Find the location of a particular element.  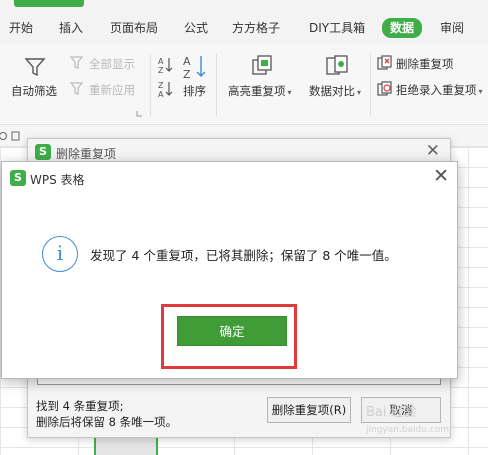

data-compare-label: 数据对比 ▾ is located at coordinates (335, 91).